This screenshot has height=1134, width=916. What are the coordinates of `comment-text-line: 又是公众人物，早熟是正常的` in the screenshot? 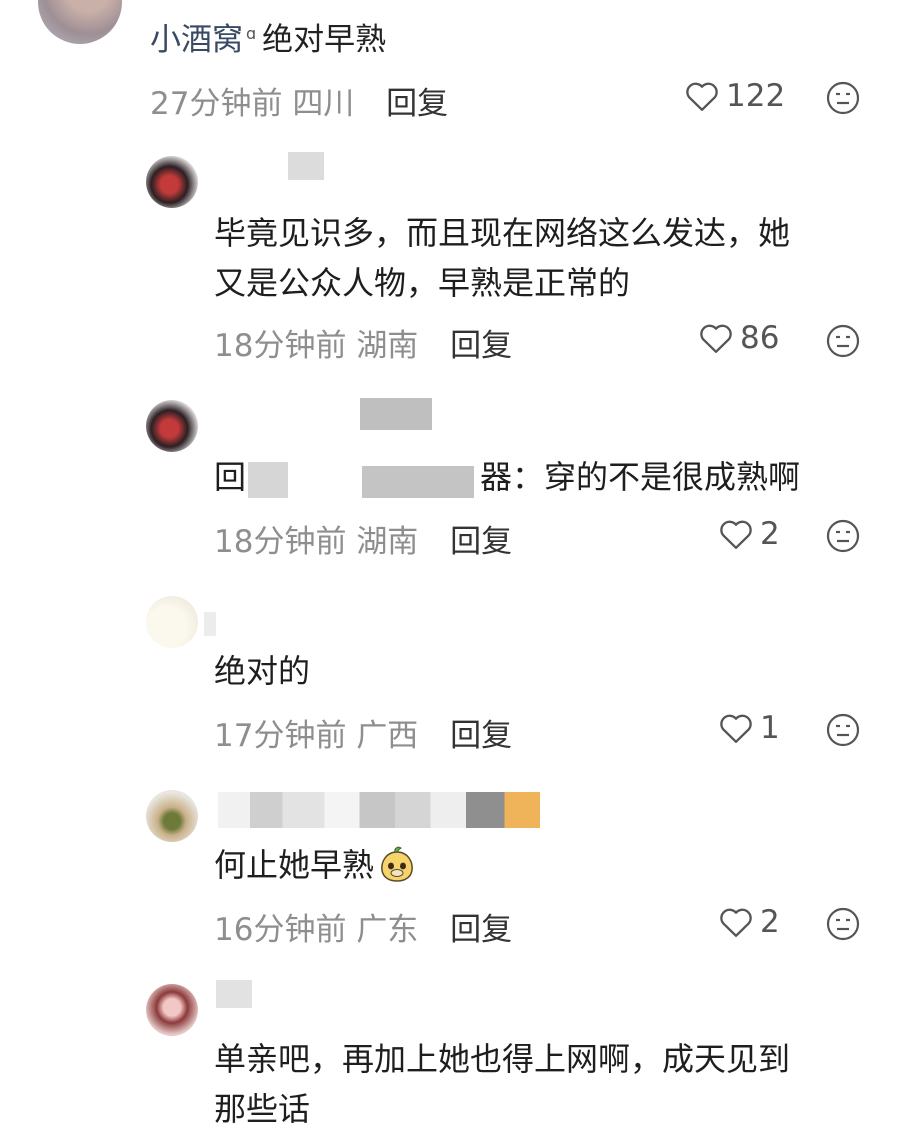 It's located at (422, 283).